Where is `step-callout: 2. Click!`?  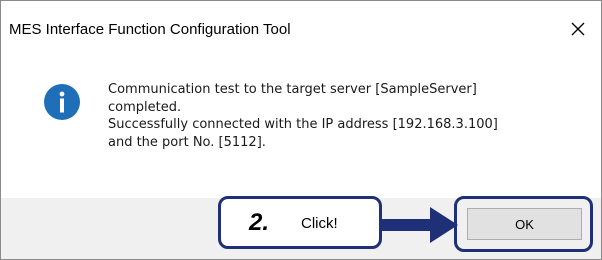 step-callout: 2. Click! is located at coordinates (300, 222).